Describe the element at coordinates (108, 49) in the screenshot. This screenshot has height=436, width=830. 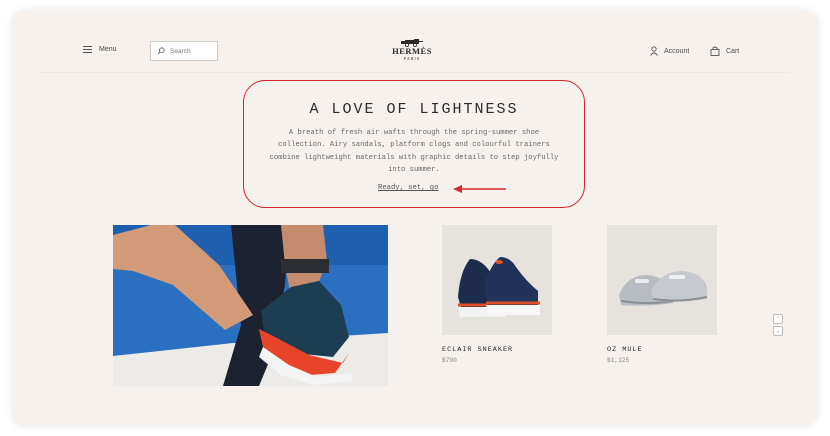
I see `menu-label: Menu` at that location.